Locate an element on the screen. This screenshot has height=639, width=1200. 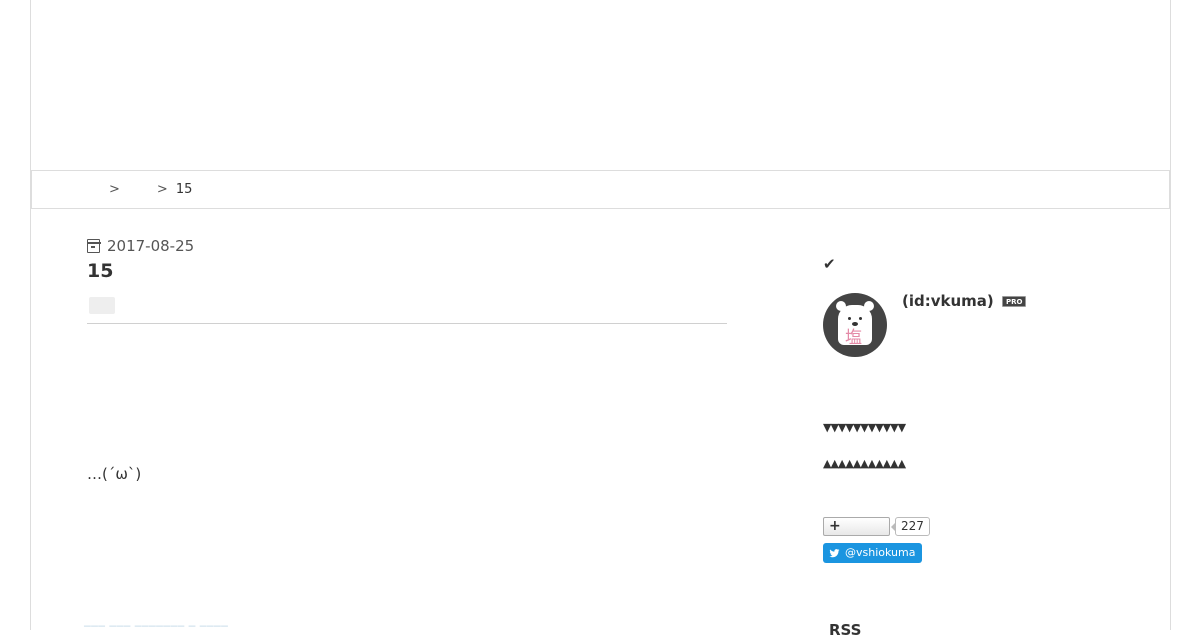
twitter-bird-icon is located at coordinates (834, 552).